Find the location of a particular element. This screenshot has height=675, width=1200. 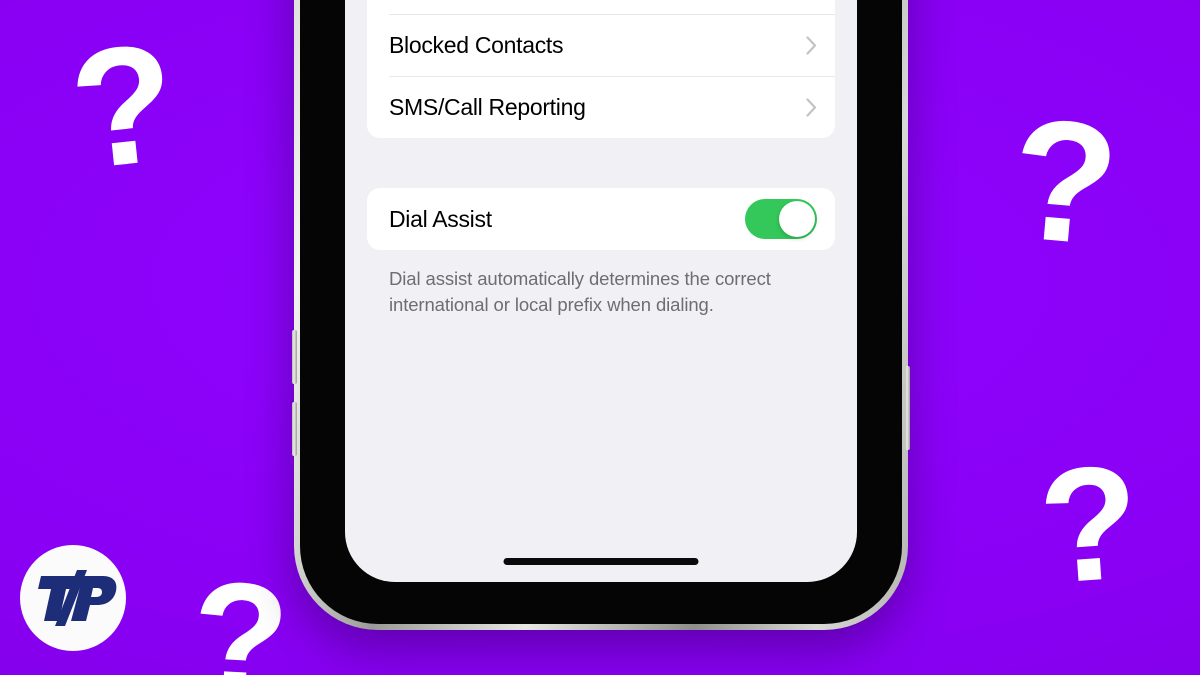

row-sms-call-reporting: SMS/Call Reporting is located at coordinates (601, 107).